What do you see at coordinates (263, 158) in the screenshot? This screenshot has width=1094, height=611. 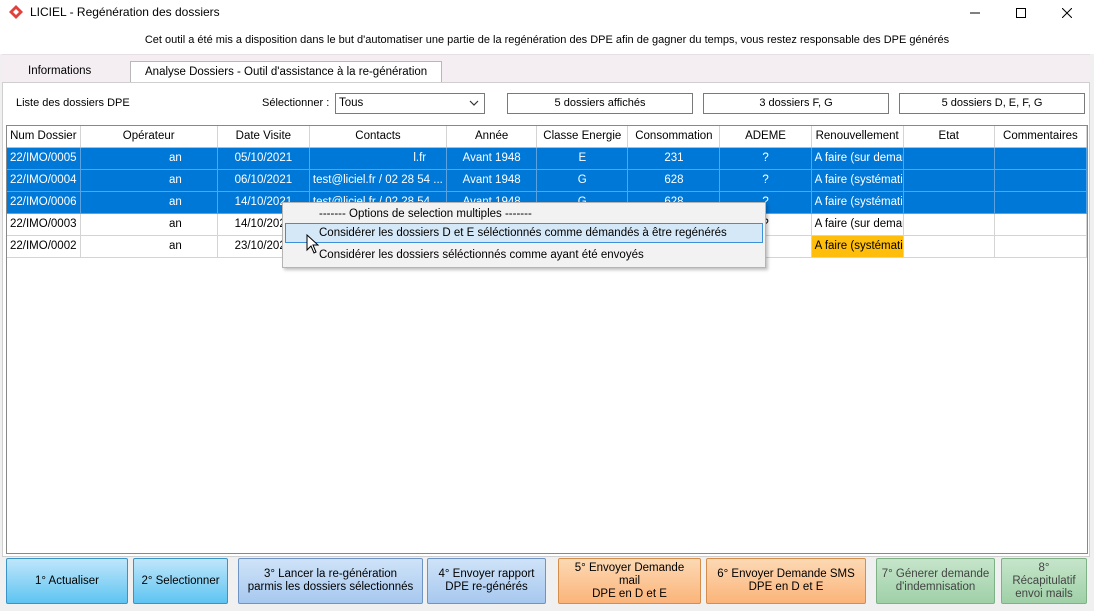 I see `cell-date: 05/10/2021` at bounding box center [263, 158].